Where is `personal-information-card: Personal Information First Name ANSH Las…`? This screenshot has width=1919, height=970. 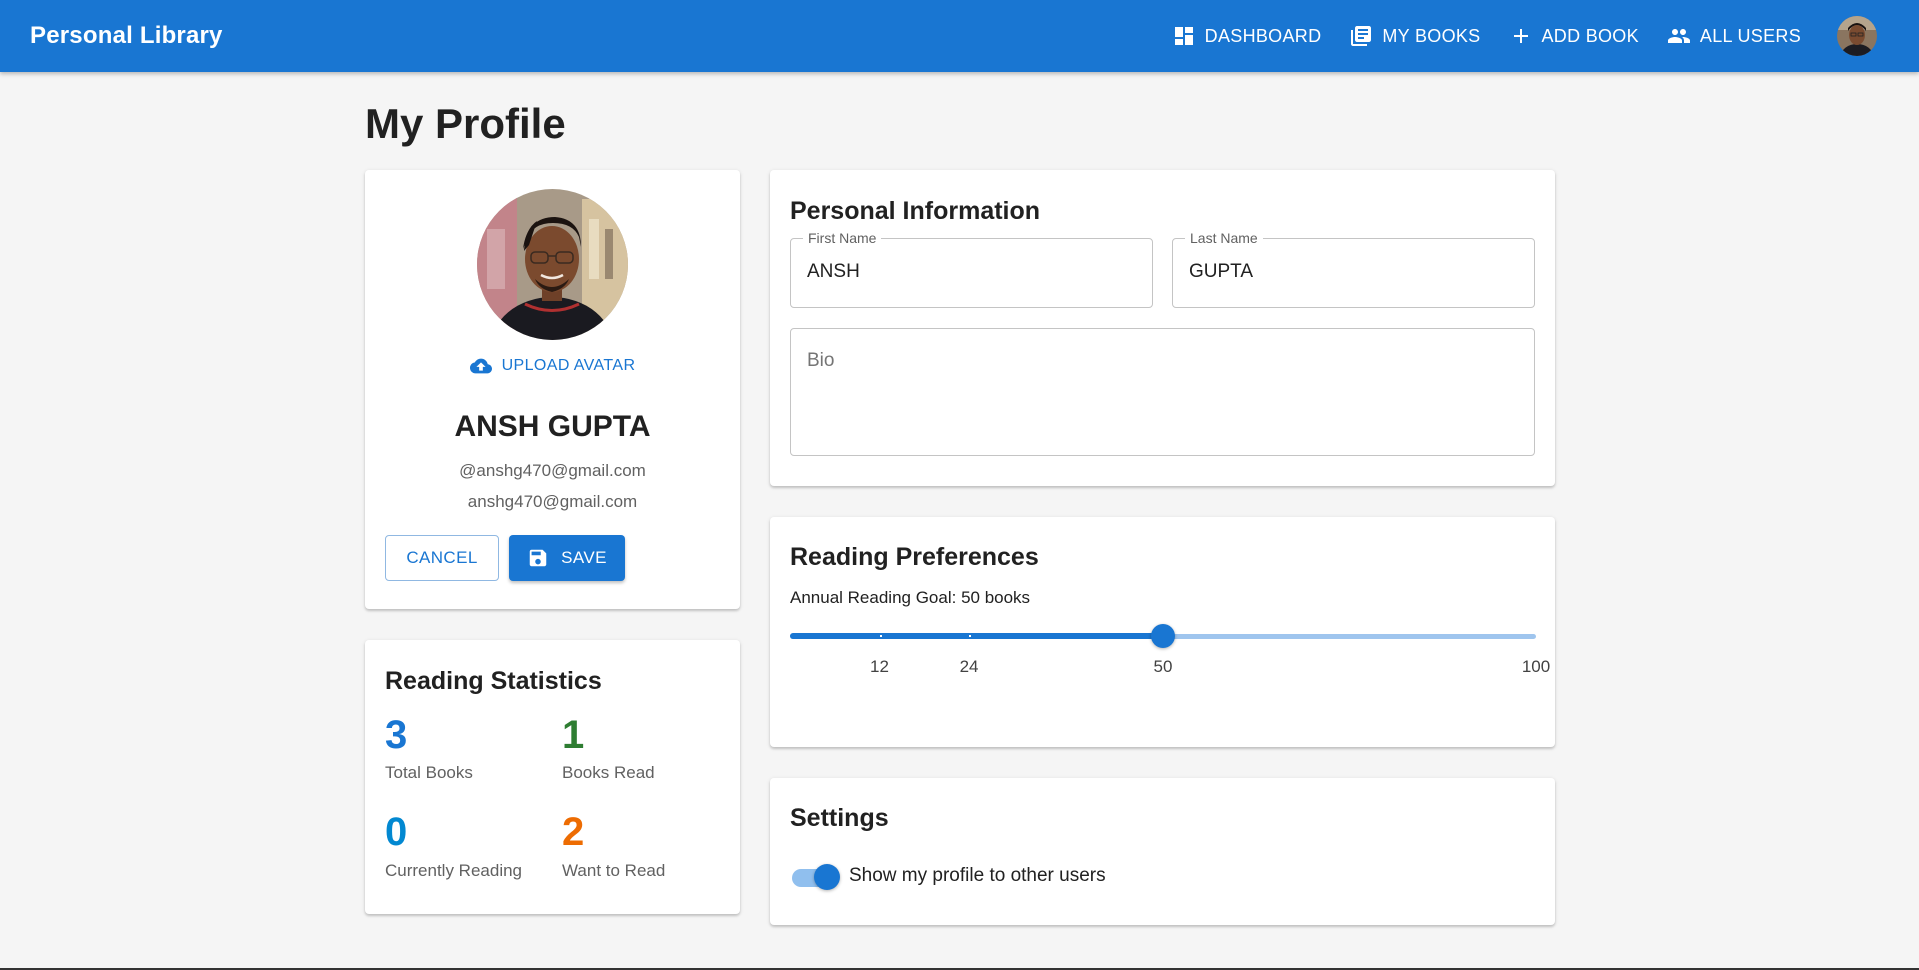
personal-information-card: Personal Information First Name ANSH Las… is located at coordinates (1162, 328).